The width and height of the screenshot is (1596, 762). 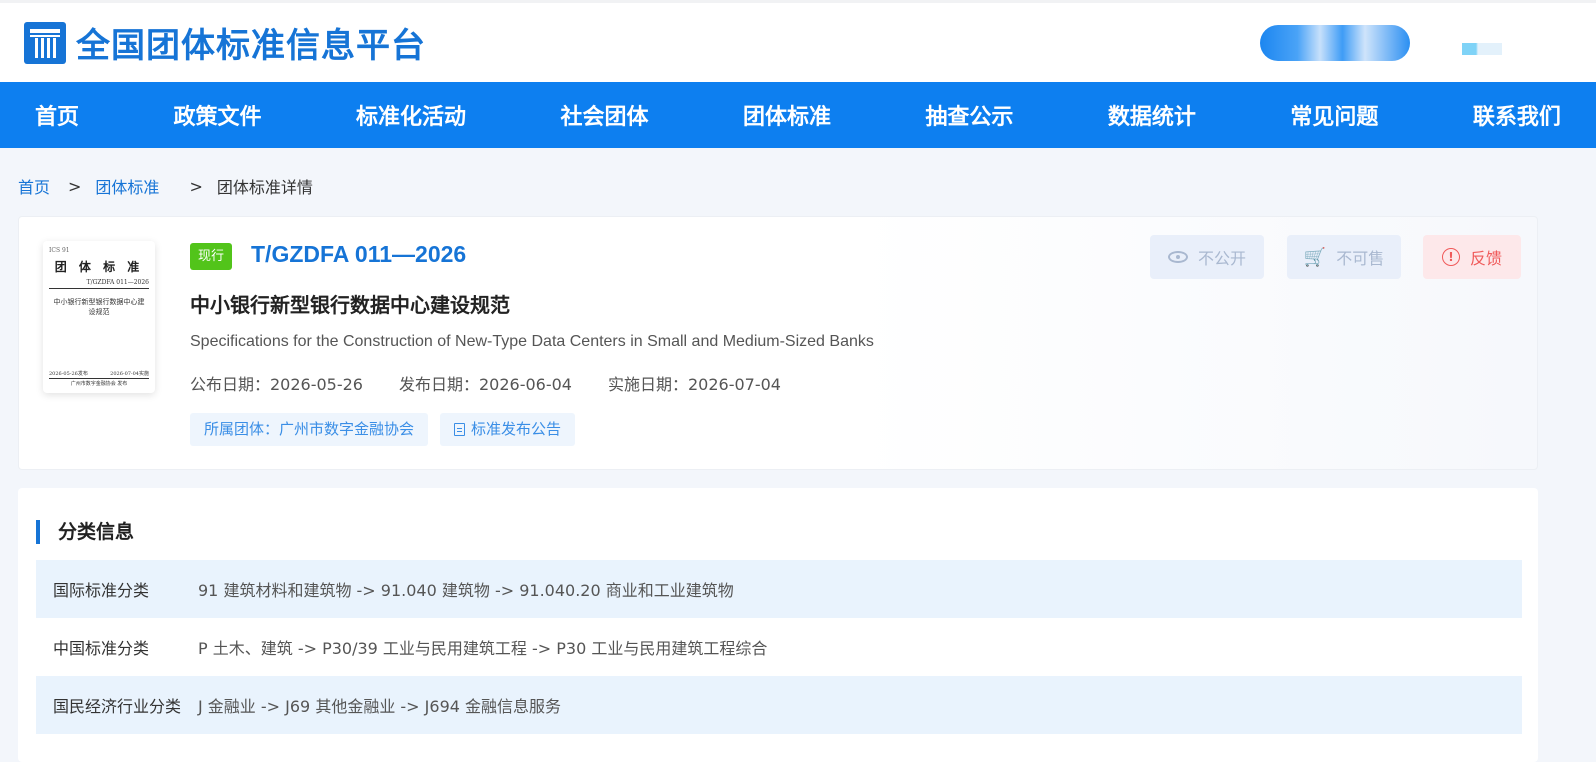 I want to click on document-icon, so click(x=460, y=429).